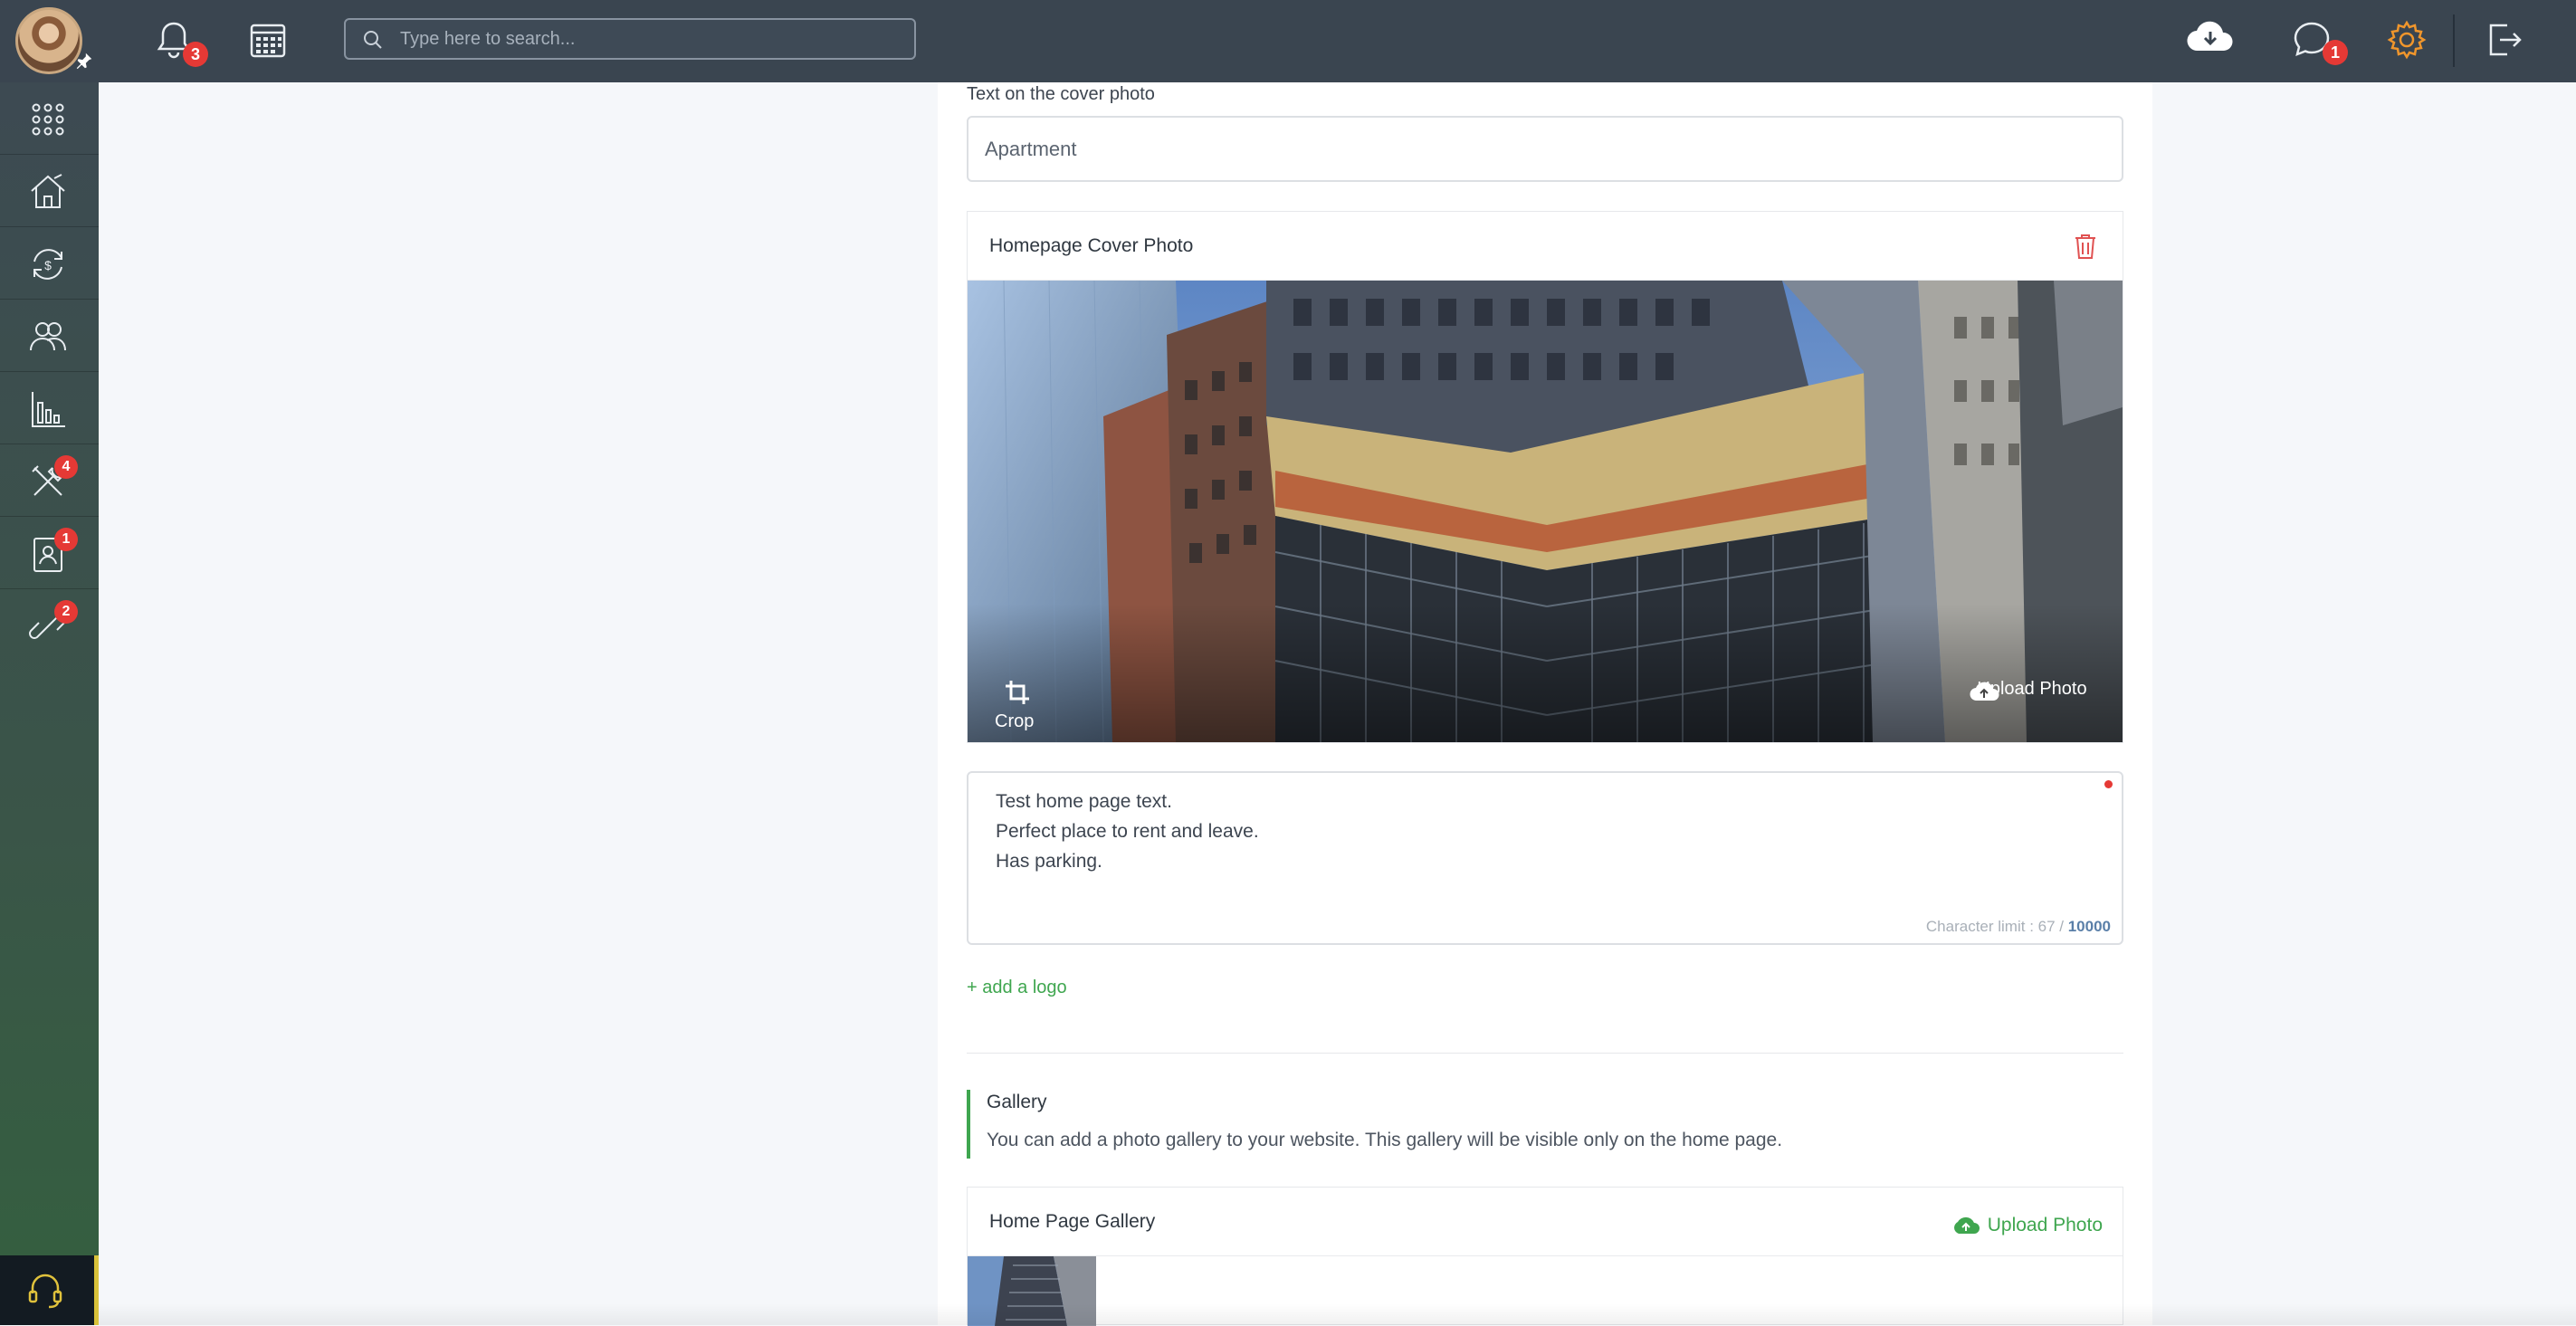 Image resolution: width=2576 pixels, height=1326 pixels. What do you see at coordinates (1288, 41) in the screenshot?
I see `top-bar: 3 1` at bounding box center [1288, 41].